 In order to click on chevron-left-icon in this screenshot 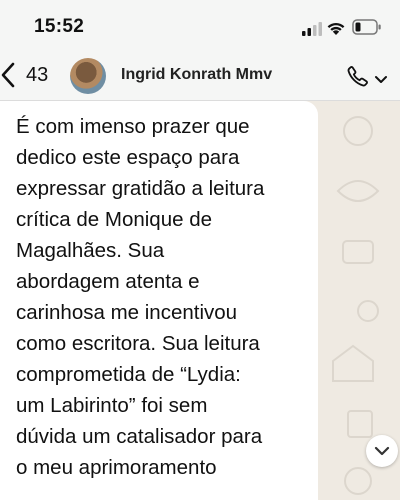, I will do `click(8, 77)`.